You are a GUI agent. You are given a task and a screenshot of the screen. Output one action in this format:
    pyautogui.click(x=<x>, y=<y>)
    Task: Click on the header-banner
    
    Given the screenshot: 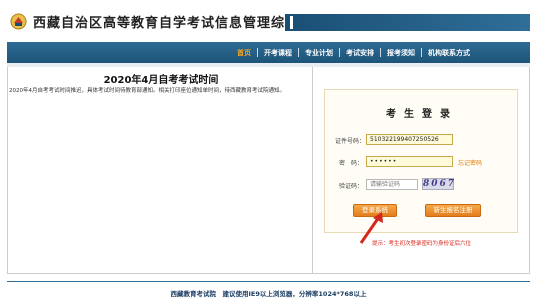 What is the action you would take?
    pyautogui.click(x=407, y=22)
    